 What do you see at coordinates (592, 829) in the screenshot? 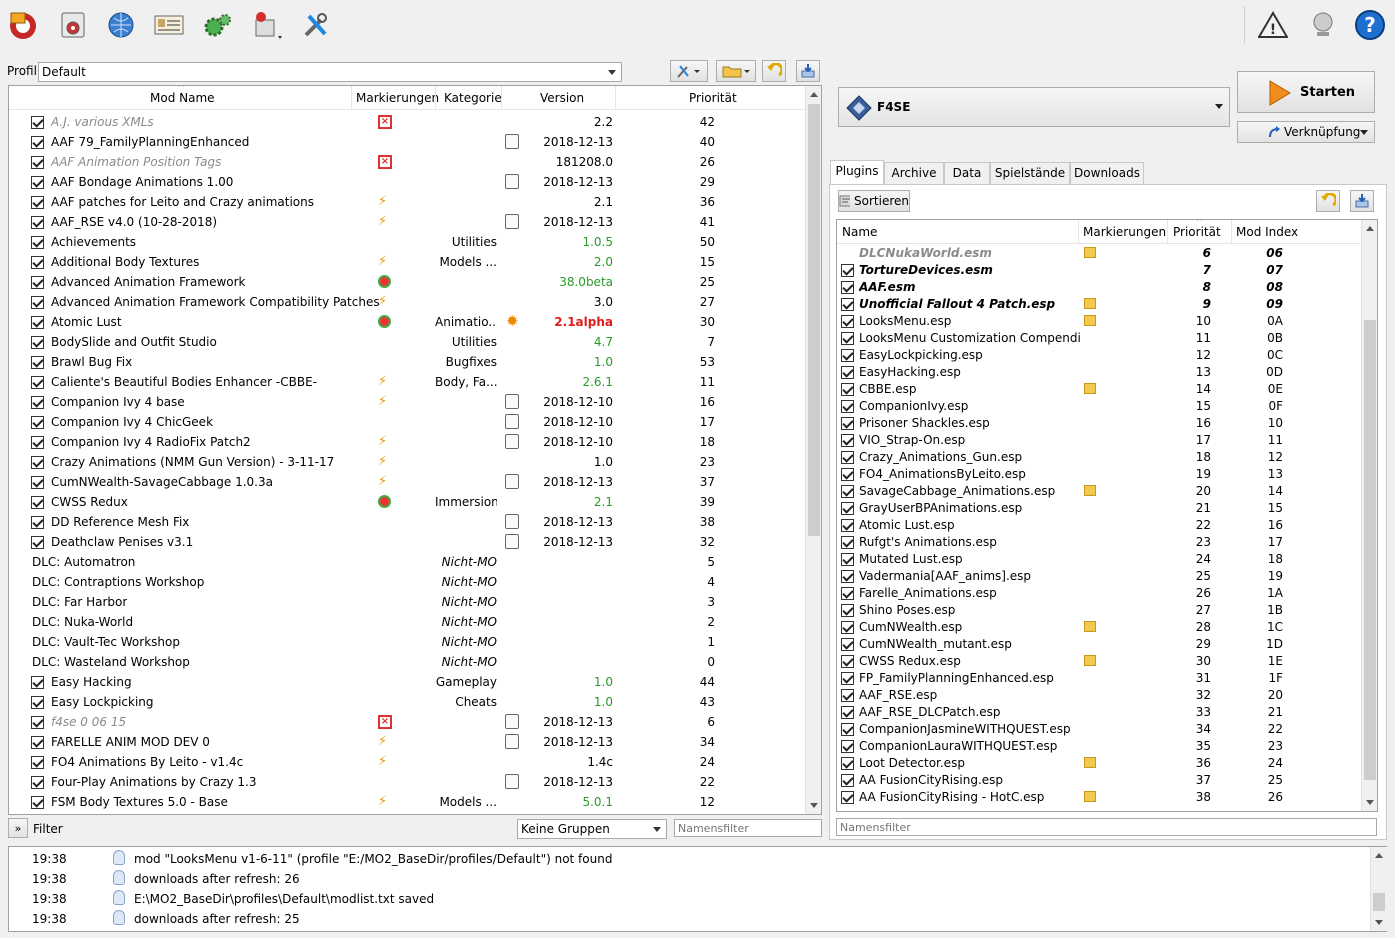
I see `groups-select: Keine Gruppen` at bounding box center [592, 829].